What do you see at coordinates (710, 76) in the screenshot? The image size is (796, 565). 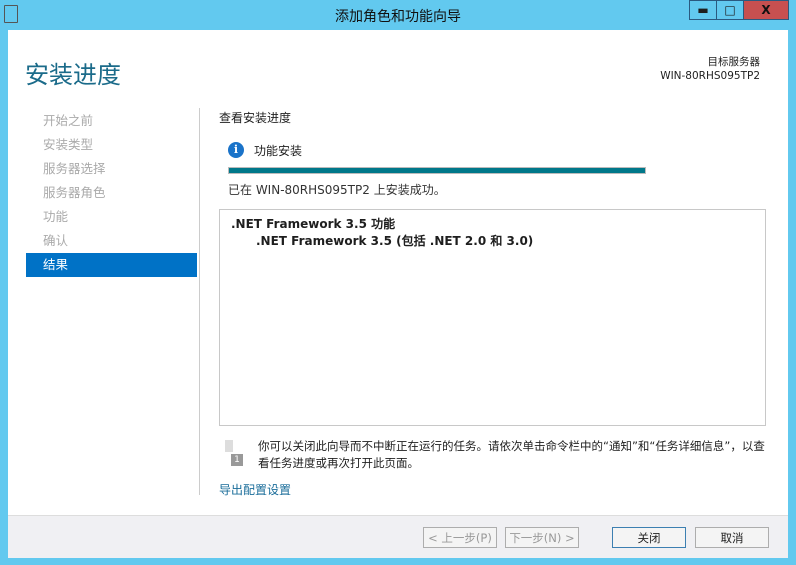 I see `target-server-name: WIN-80RHS095TP2` at bounding box center [710, 76].